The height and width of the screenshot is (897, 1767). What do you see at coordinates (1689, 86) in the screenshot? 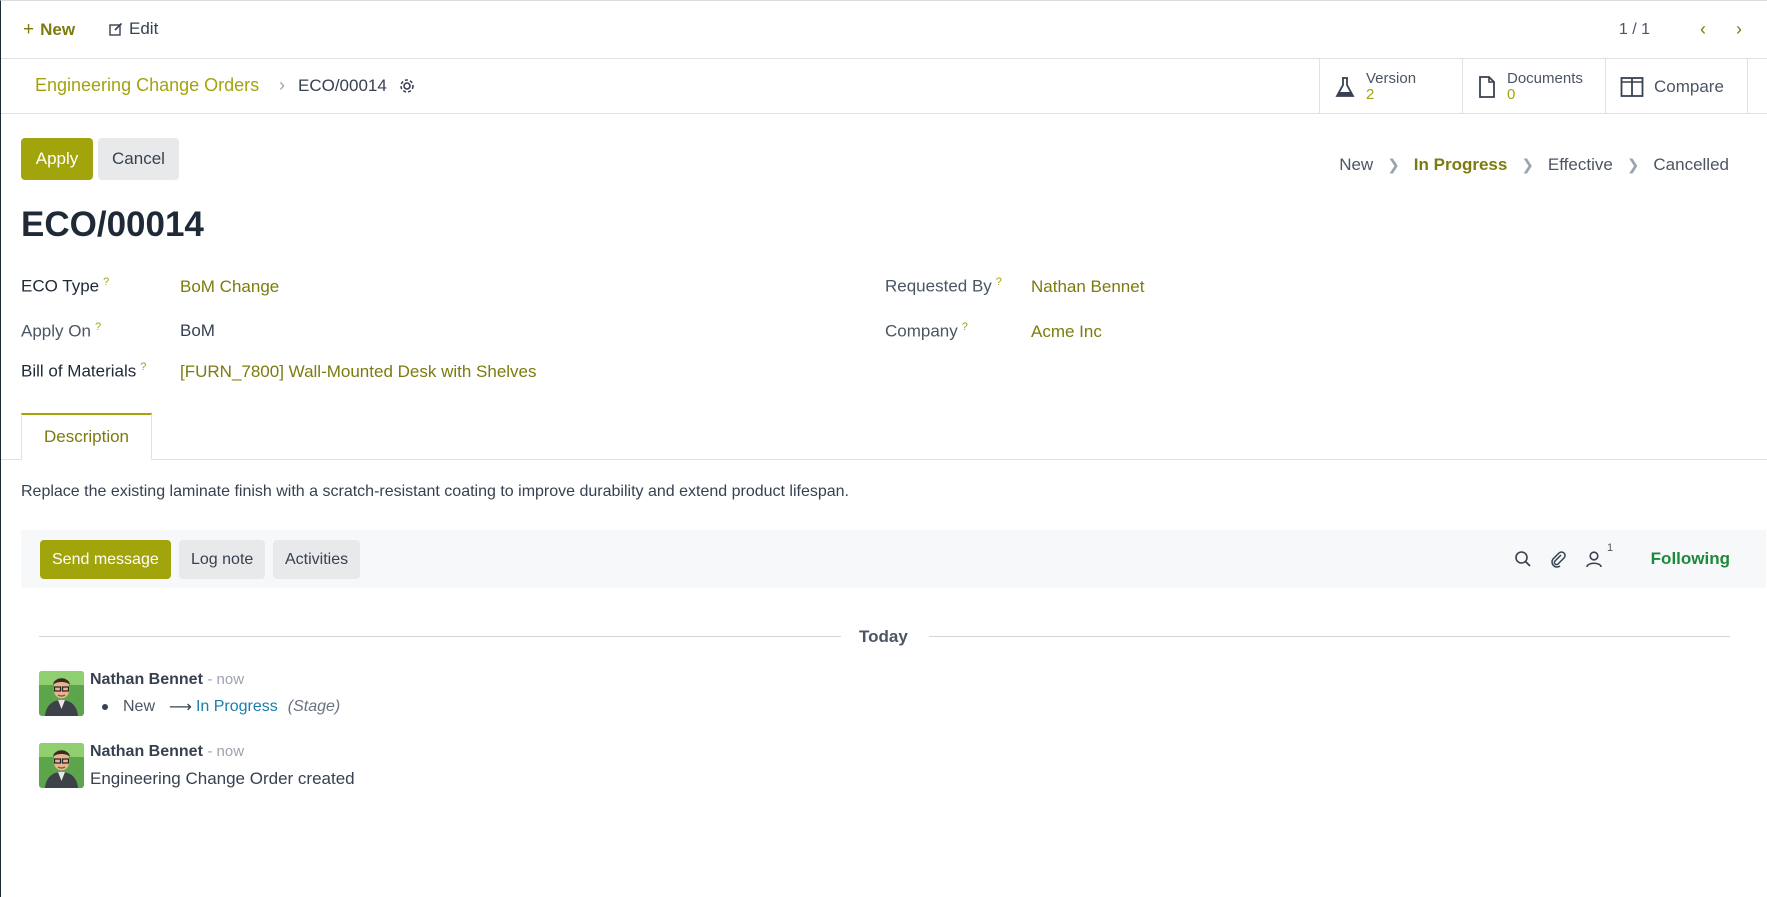
I see `compare-label: Compare` at bounding box center [1689, 86].